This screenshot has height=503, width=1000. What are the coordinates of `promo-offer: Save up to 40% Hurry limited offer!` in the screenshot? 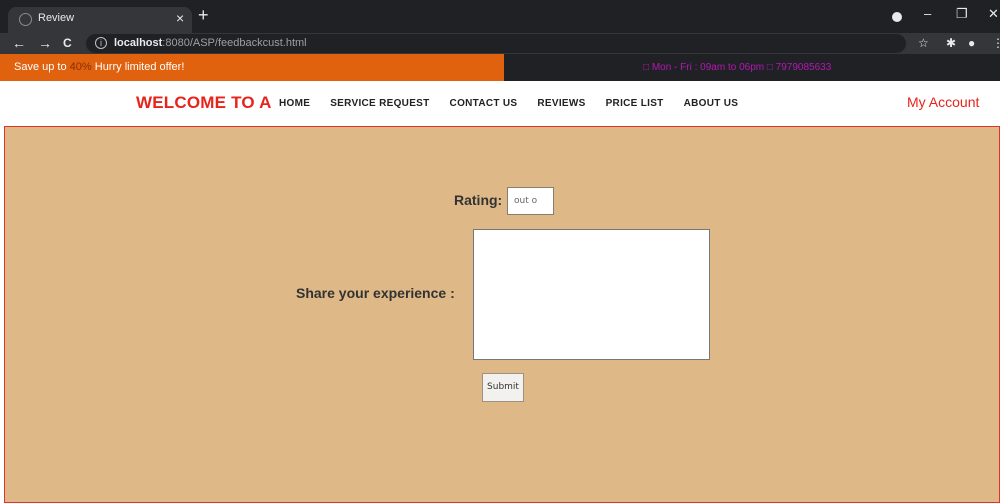 It's located at (252, 67).